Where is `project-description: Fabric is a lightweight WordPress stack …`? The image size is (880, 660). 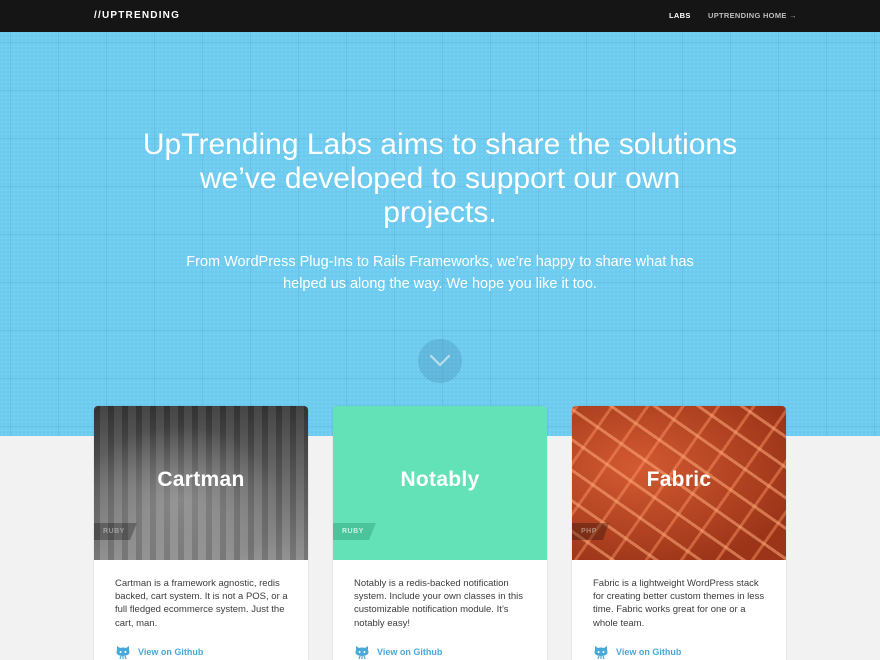
project-description: Fabric is a lightweight WordPress stack … is located at coordinates (679, 603).